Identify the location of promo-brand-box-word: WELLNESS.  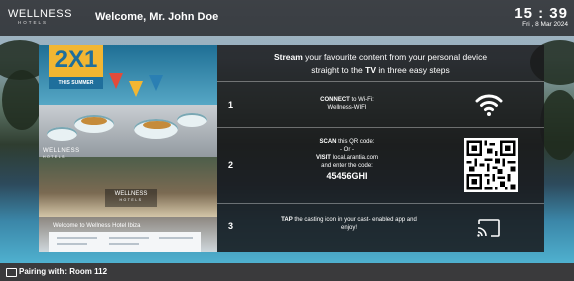
(131, 194).